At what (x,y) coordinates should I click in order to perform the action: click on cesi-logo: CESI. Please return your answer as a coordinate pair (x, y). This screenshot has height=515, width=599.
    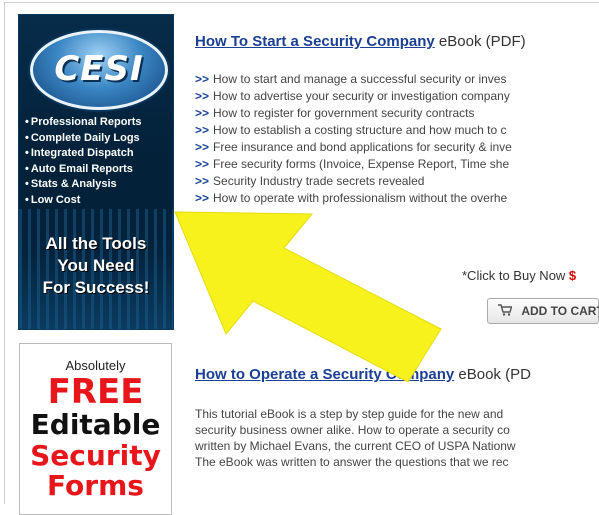
    Looking at the image, I should click on (99, 70).